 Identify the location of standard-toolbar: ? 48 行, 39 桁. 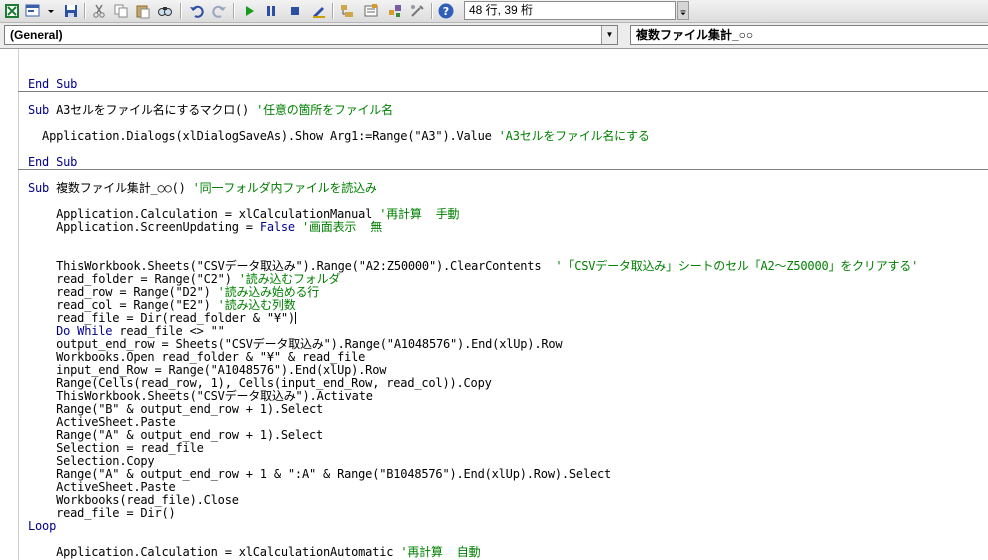
(494, 11).